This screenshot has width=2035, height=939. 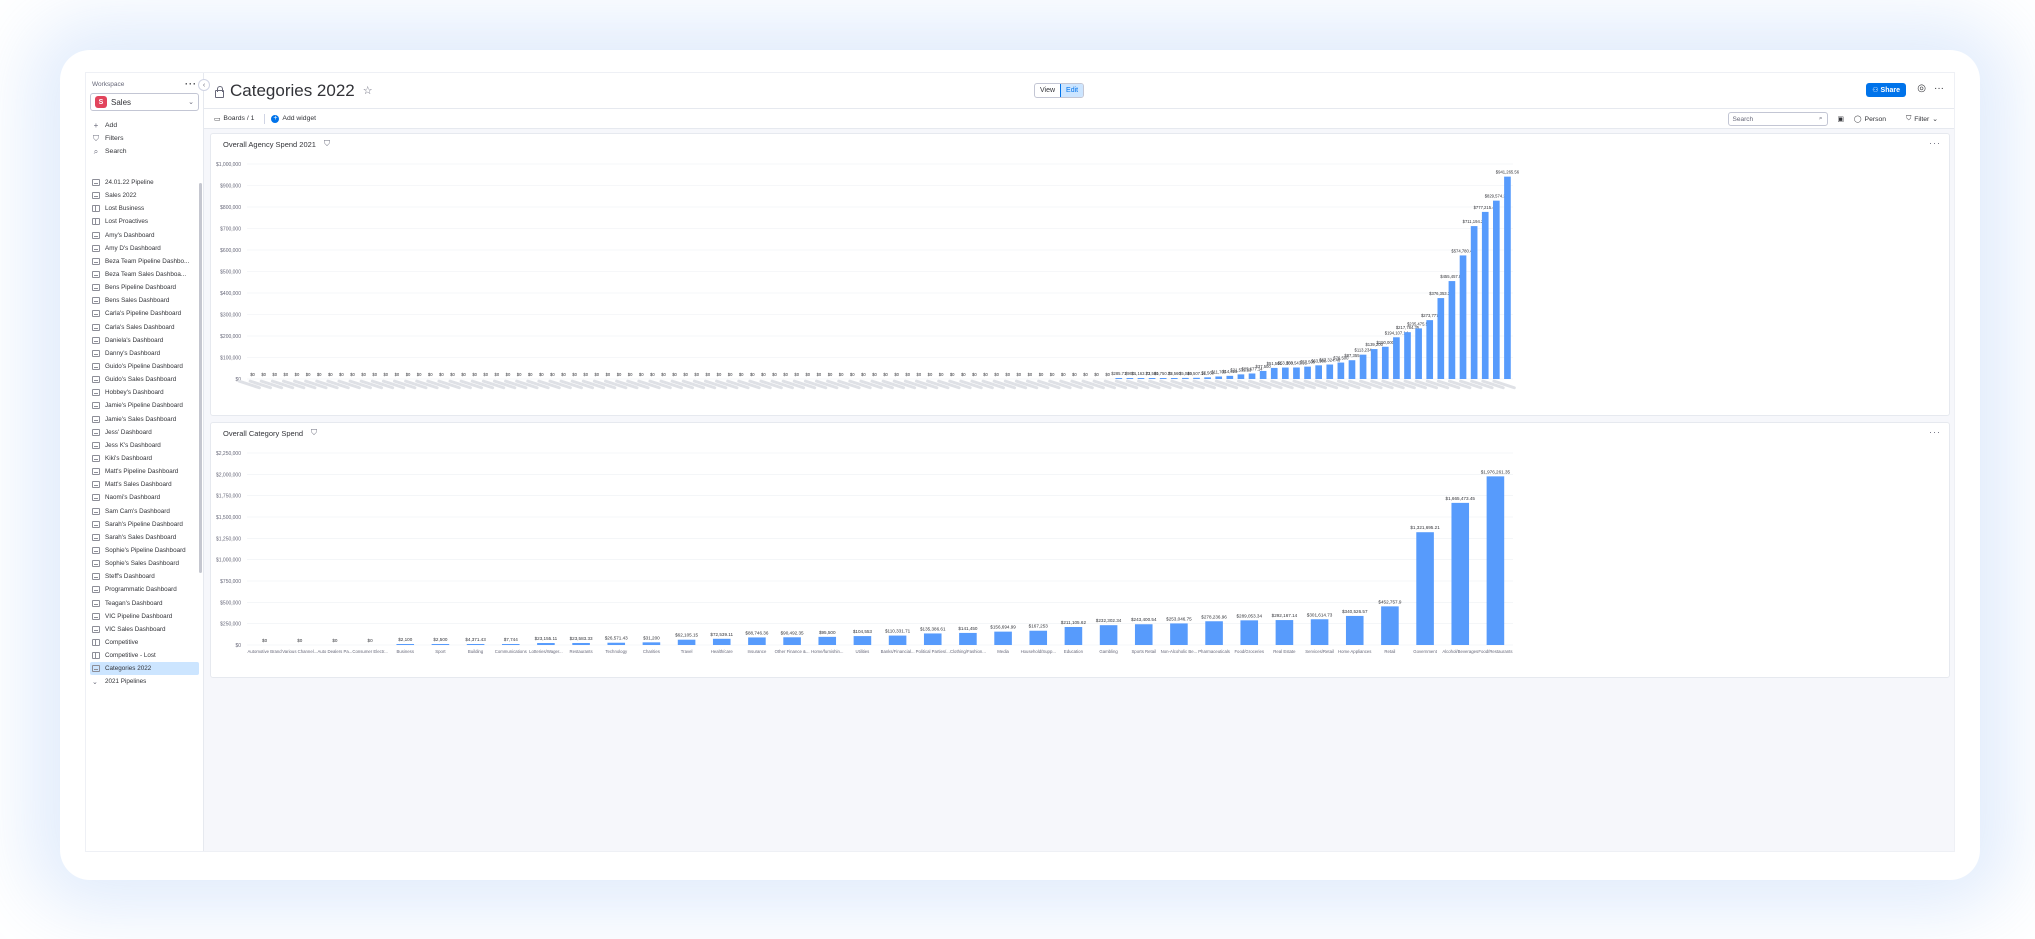 What do you see at coordinates (144, 419) in the screenshot?
I see `sidebar-item: Jamie's Sales Dashboard` at bounding box center [144, 419].